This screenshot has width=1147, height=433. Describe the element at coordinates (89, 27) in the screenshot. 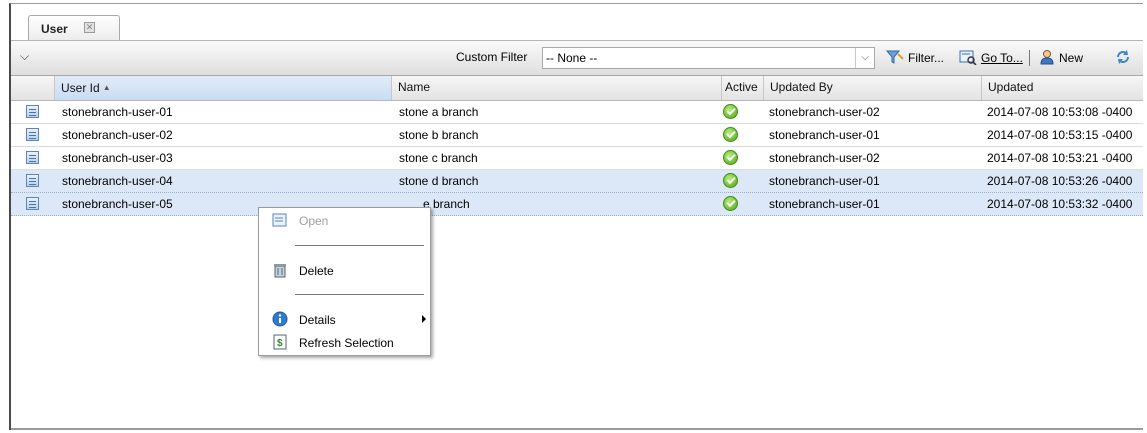

I see `close-icon: ✕` at that location.